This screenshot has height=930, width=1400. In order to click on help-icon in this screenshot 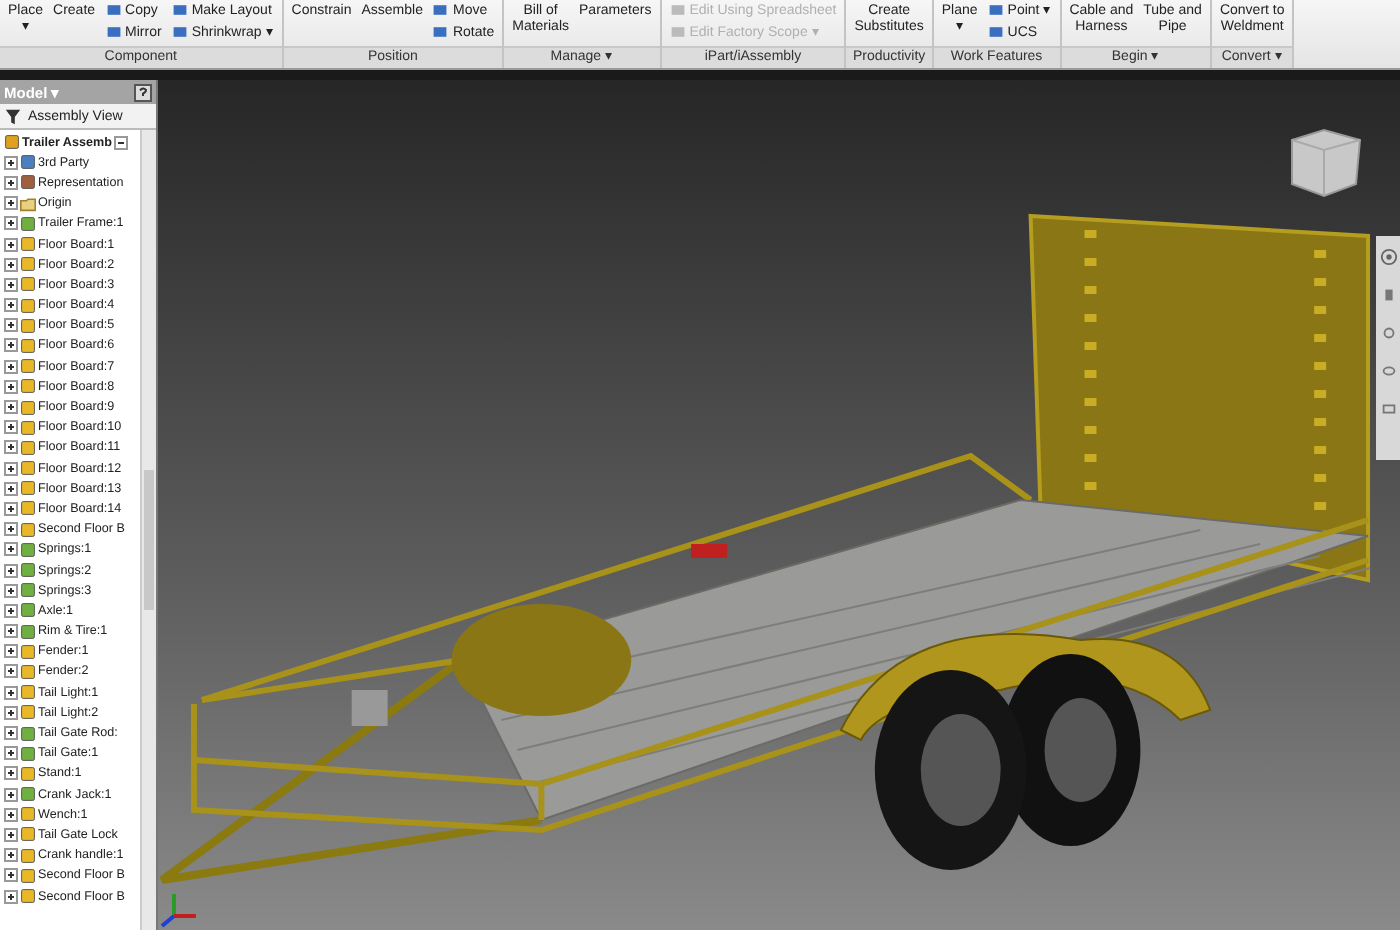, I will do `click(143, 92)`.